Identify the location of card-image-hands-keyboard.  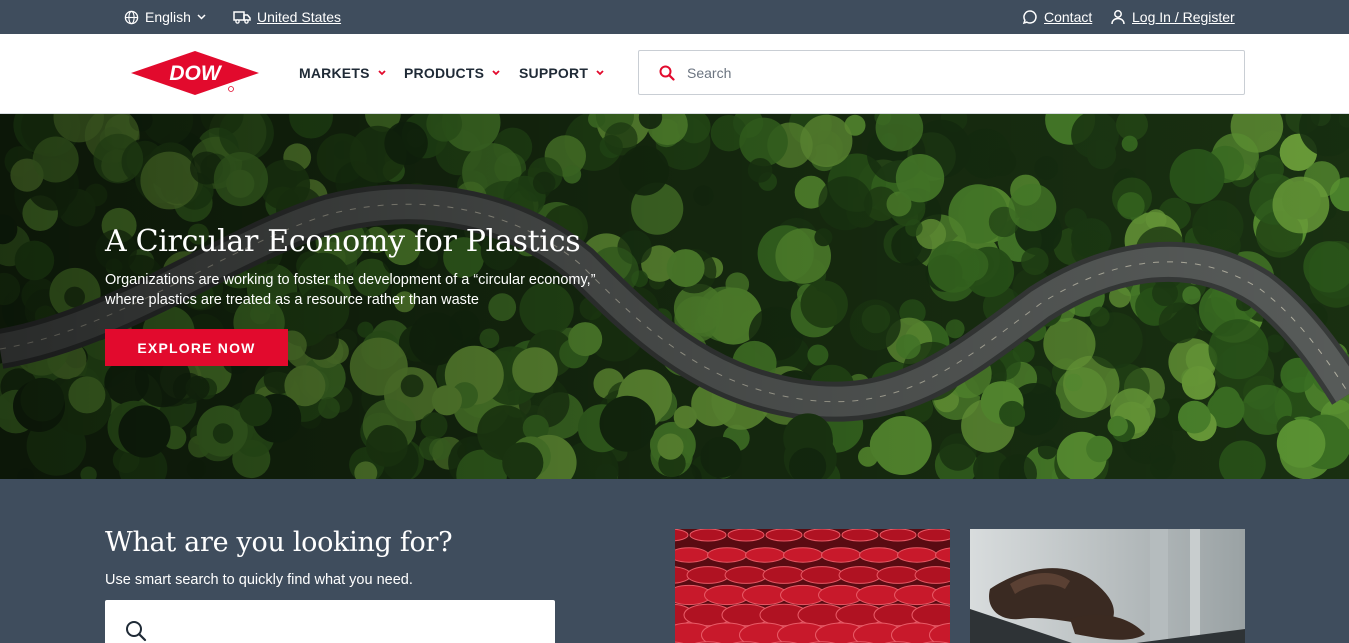
(1107, 586).